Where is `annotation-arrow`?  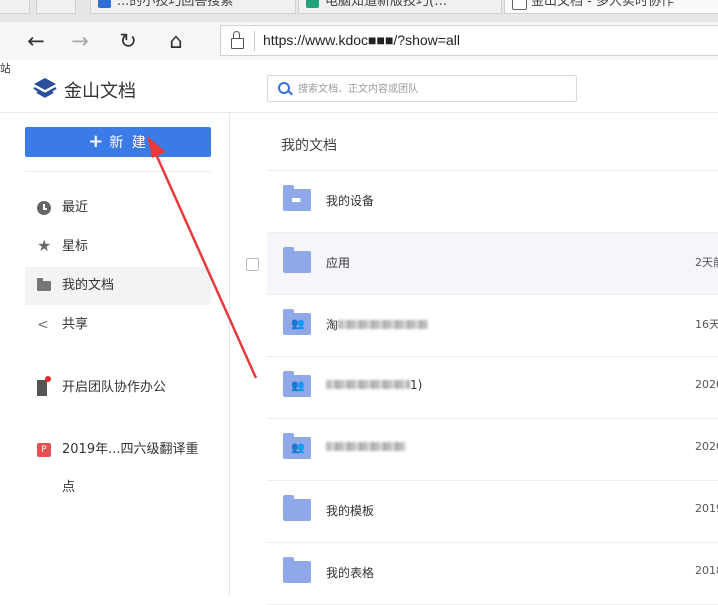 annotation-arrow is located at coordinates (202, 257).